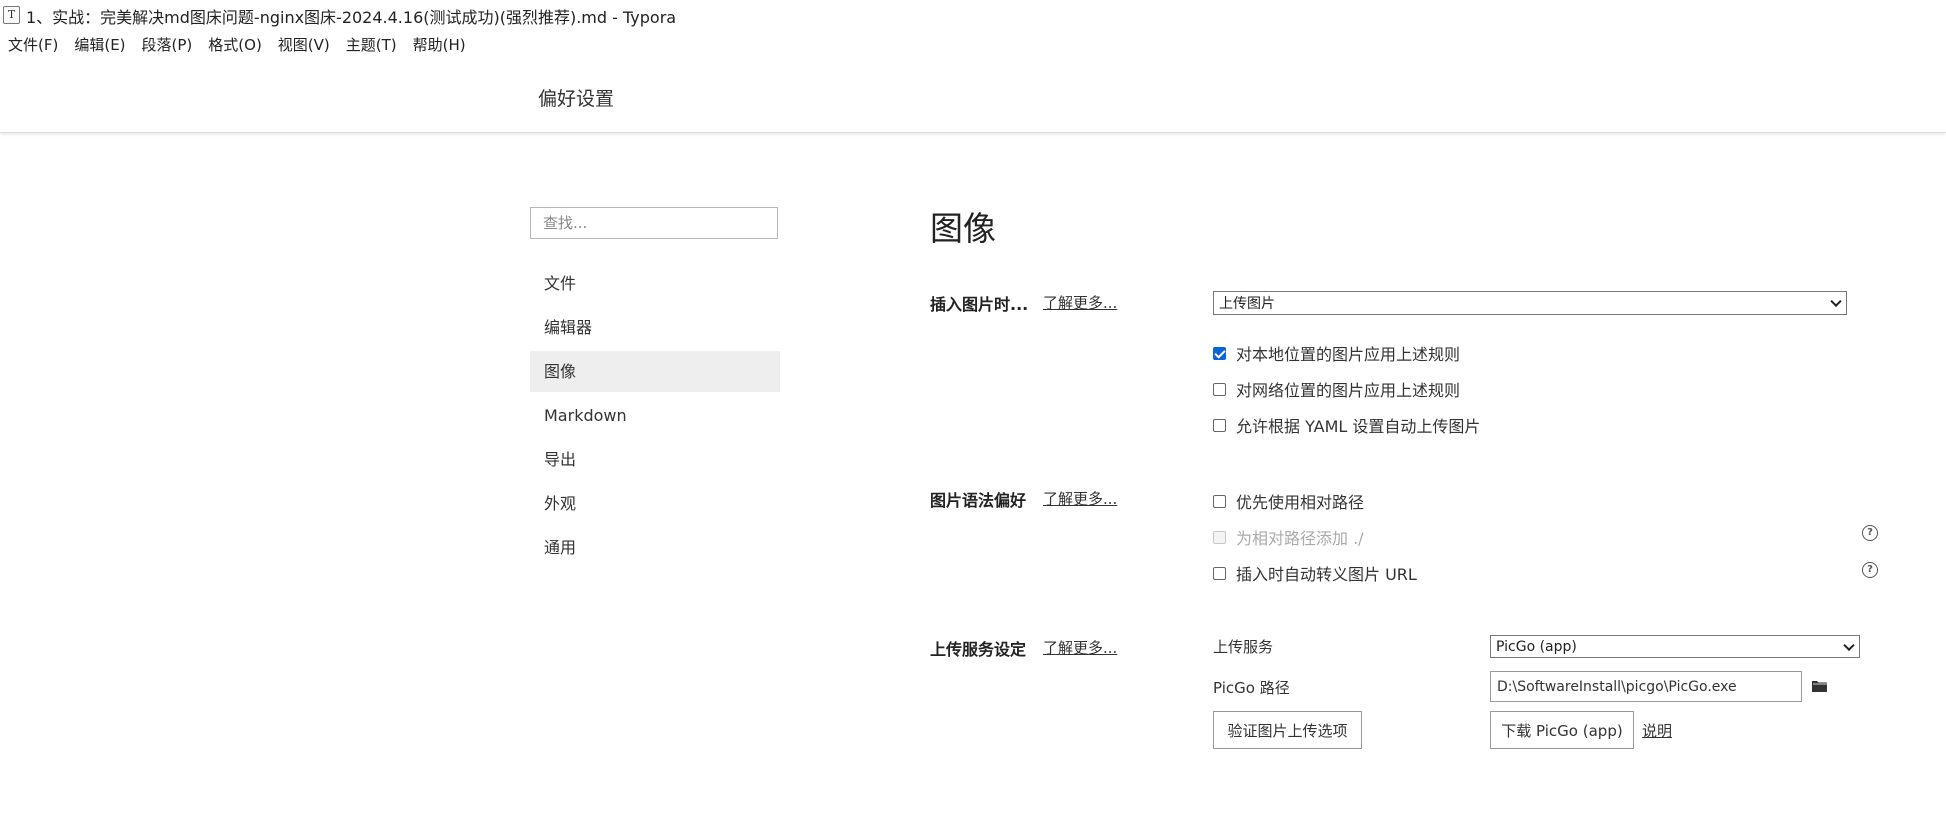 The height and width of the screenshot is (819, 1946). What do you see at coordinates (1657, 730) in the screenshot?
I see `picgo-help-link: 说明` at bounding box center [1657, 730].